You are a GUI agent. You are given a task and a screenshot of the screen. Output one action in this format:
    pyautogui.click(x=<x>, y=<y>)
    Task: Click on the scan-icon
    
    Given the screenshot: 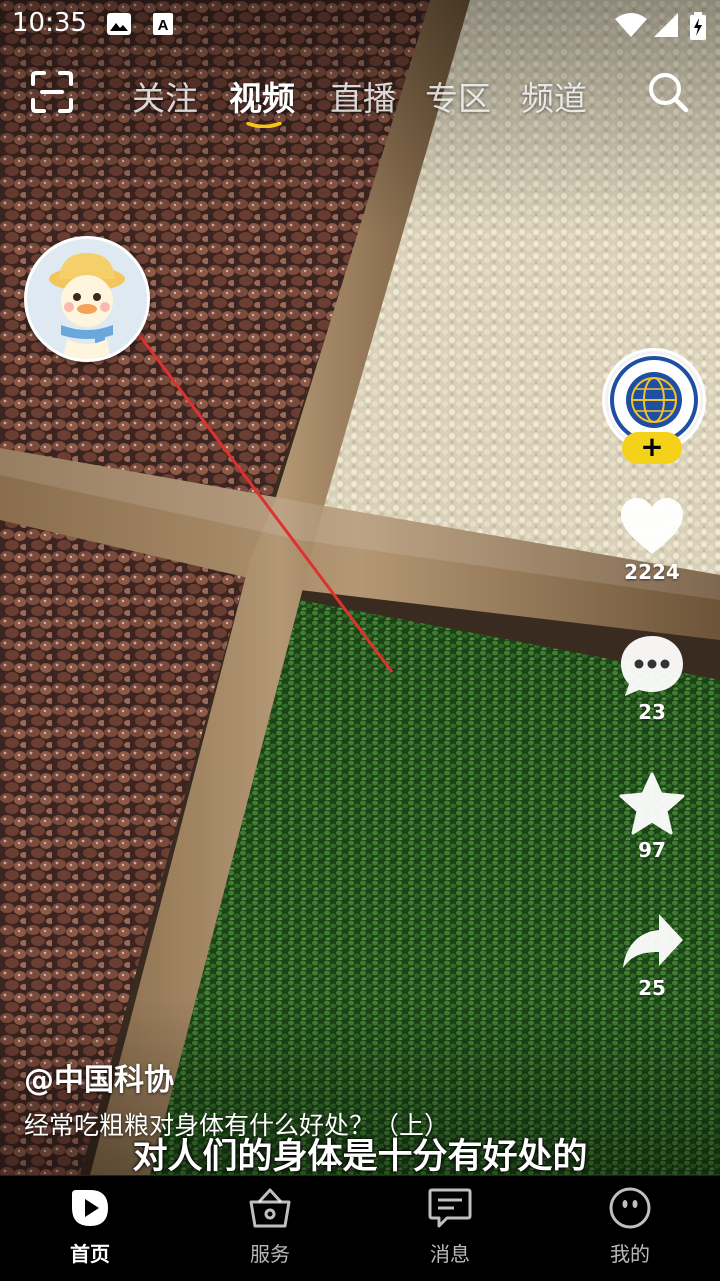 What is the action you would take?
    pyautogui.click(x=52, y=92)
    